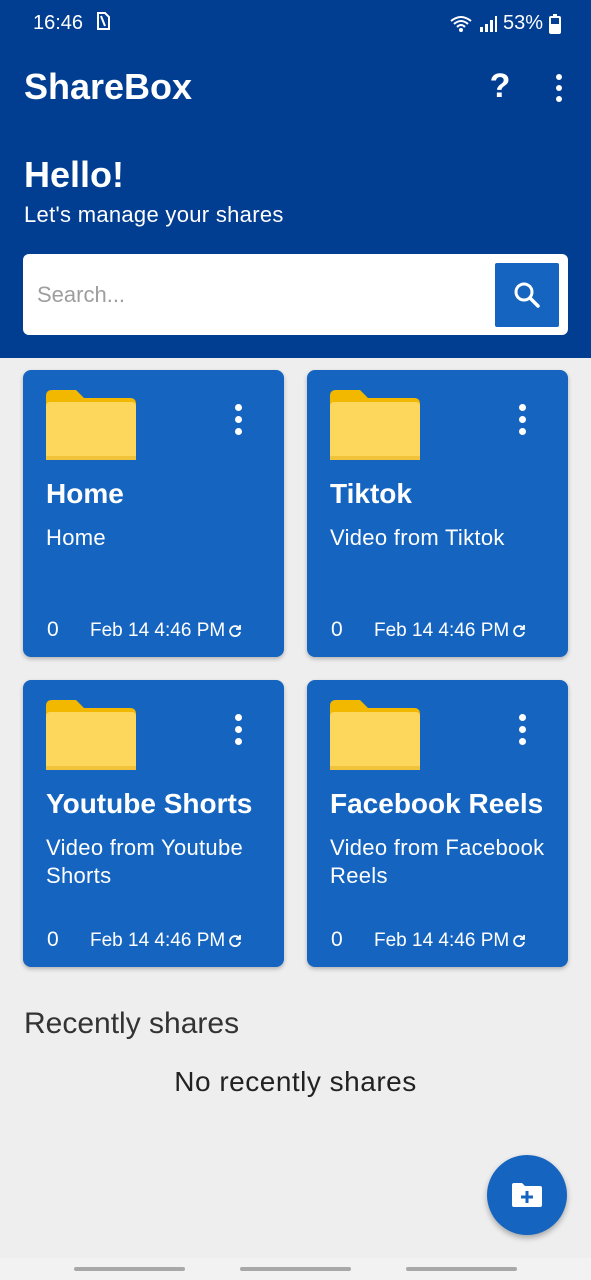 This screenshot has width=591, height=1280. I want to click on recent-section-title: Recently shares, so click(132, 1023).